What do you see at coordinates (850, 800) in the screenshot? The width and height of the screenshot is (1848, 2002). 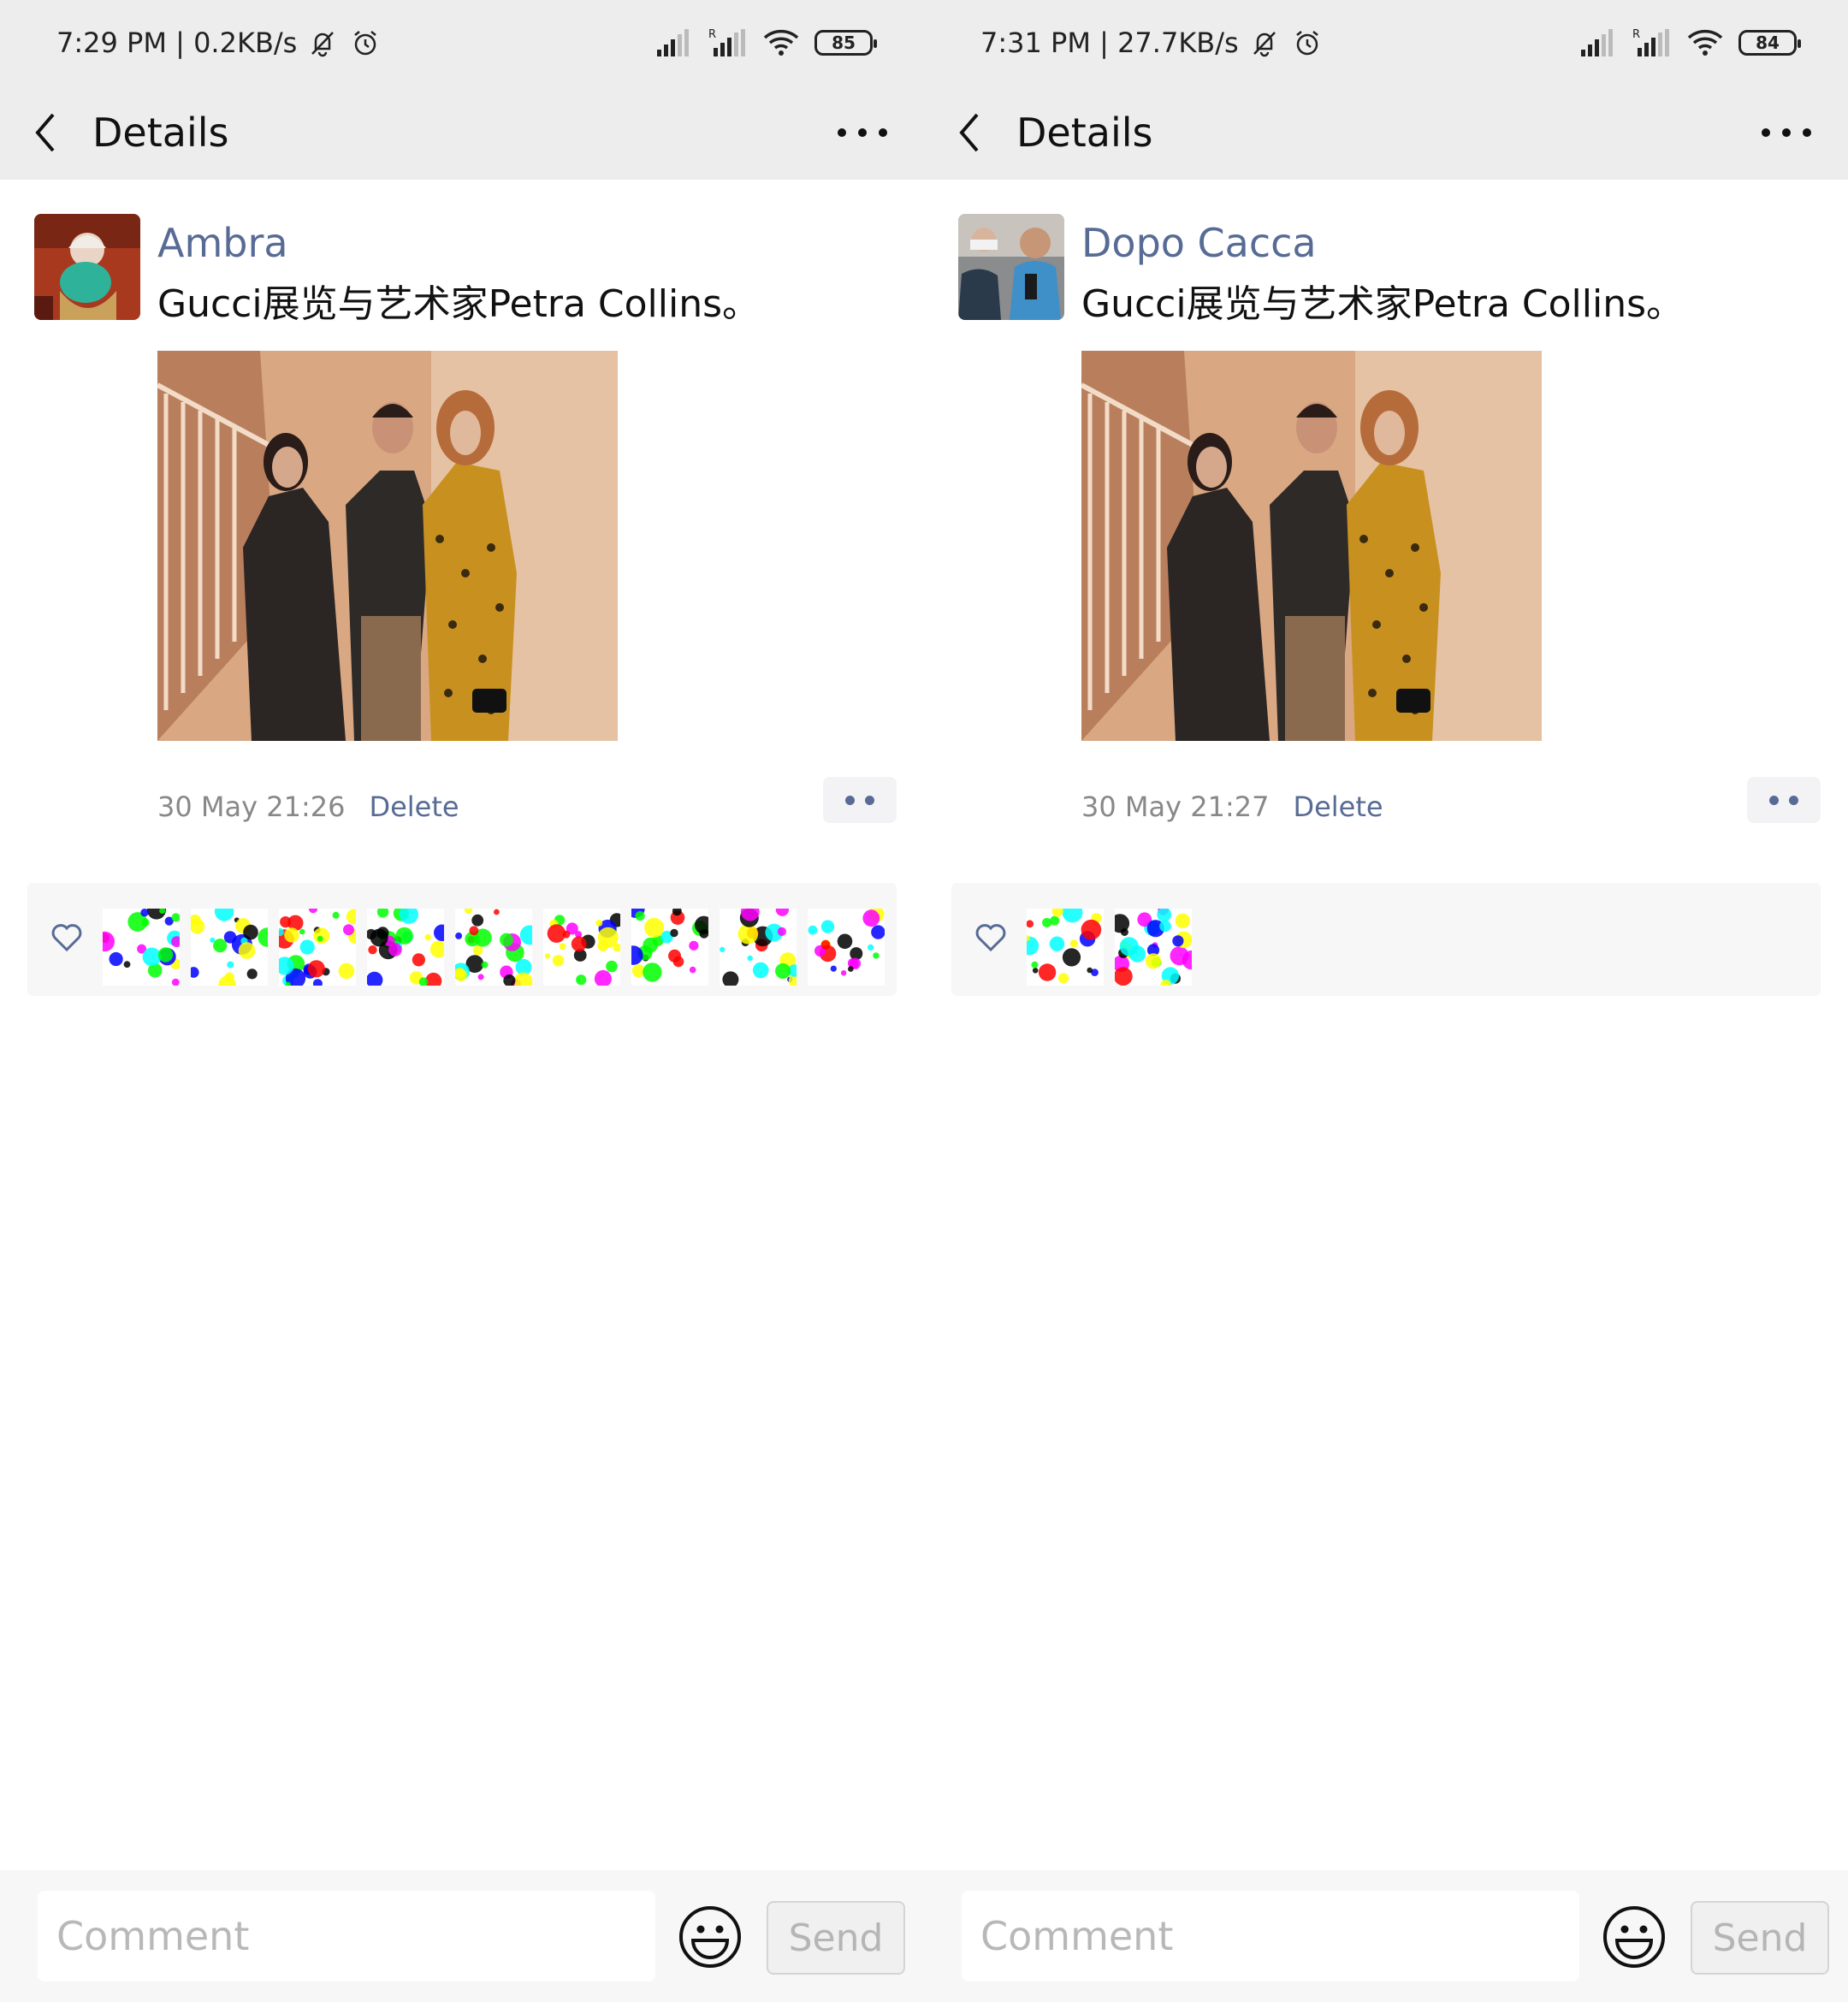 I see `menu-dot` at bounding box center [850, 800].